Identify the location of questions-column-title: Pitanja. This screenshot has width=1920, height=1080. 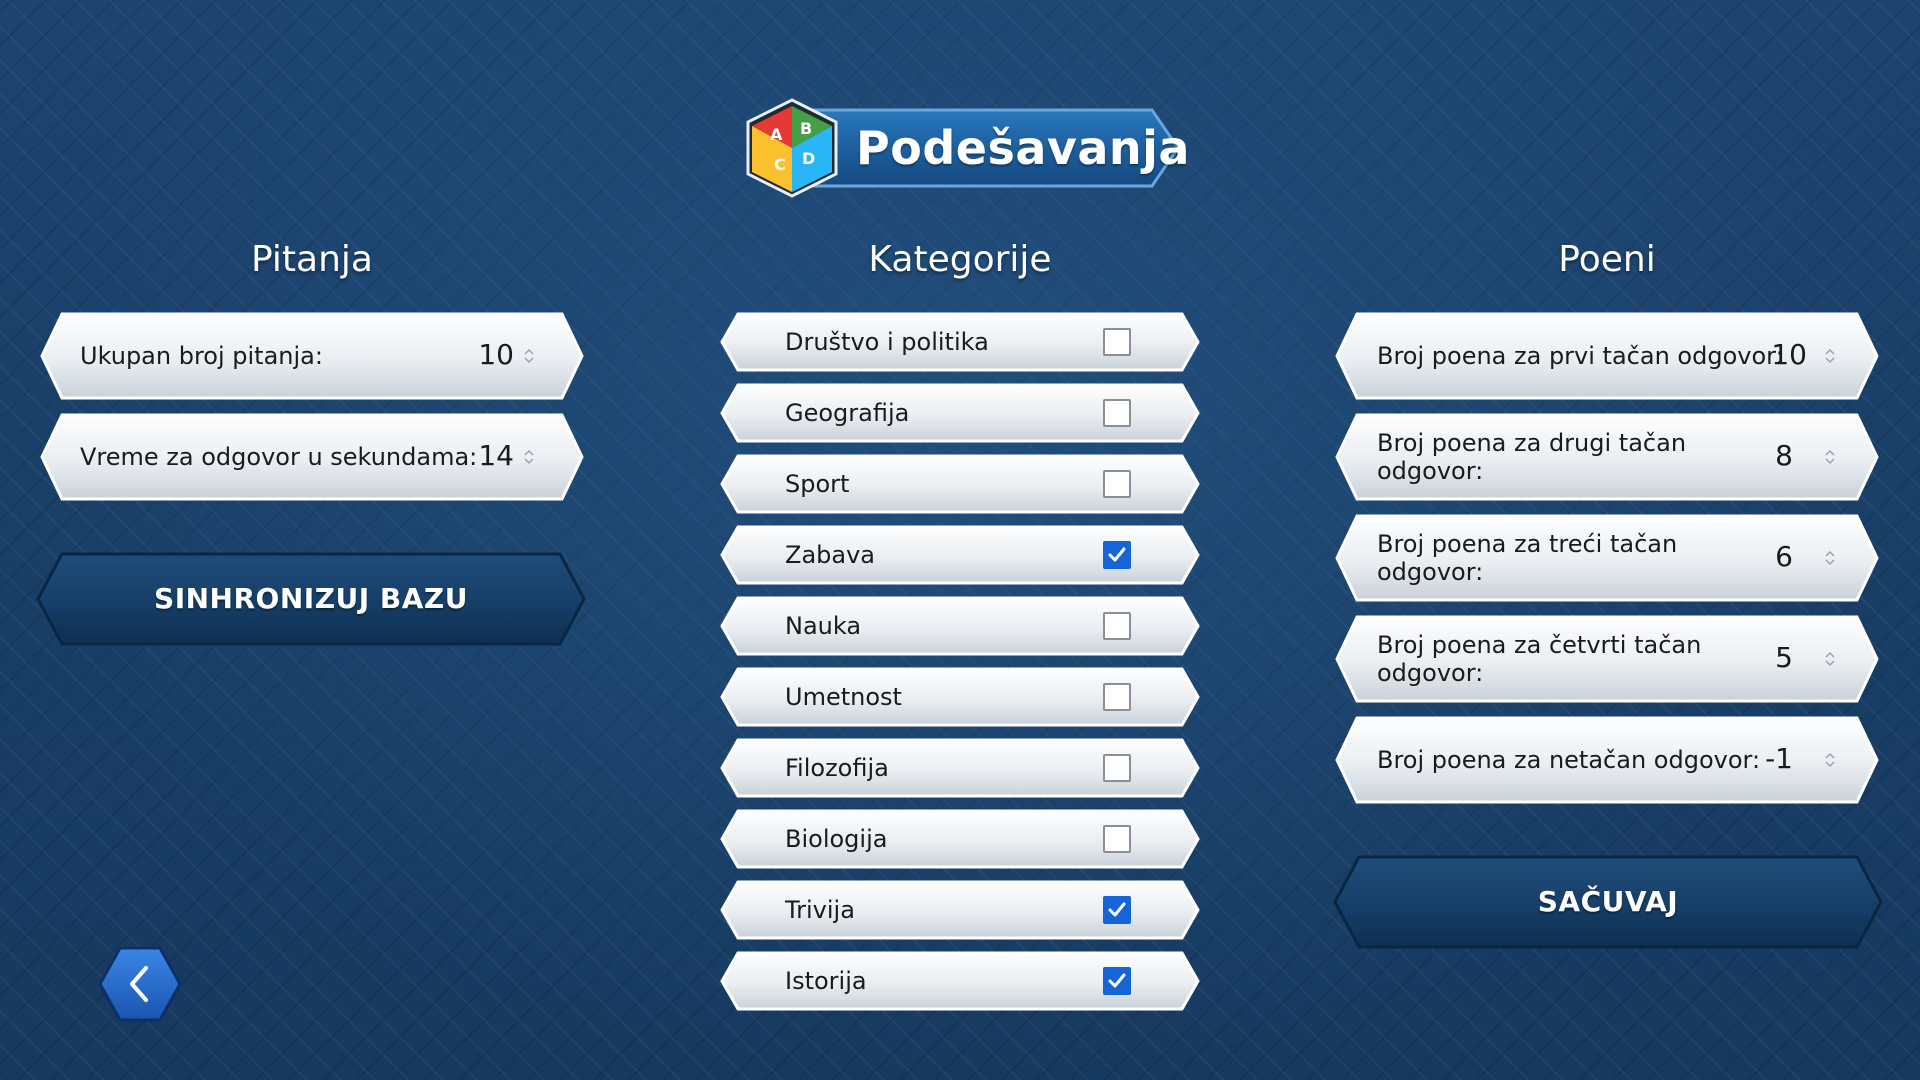
(312, 259).